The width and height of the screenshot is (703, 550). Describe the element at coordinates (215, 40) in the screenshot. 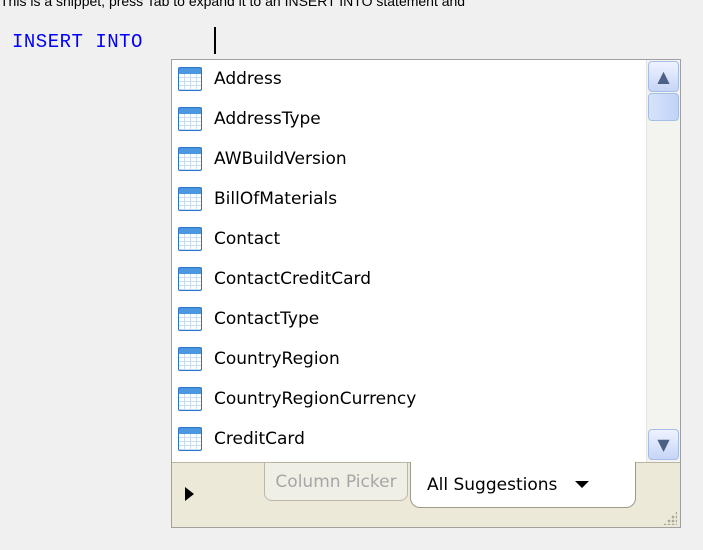

I see `text-caret` at that location.